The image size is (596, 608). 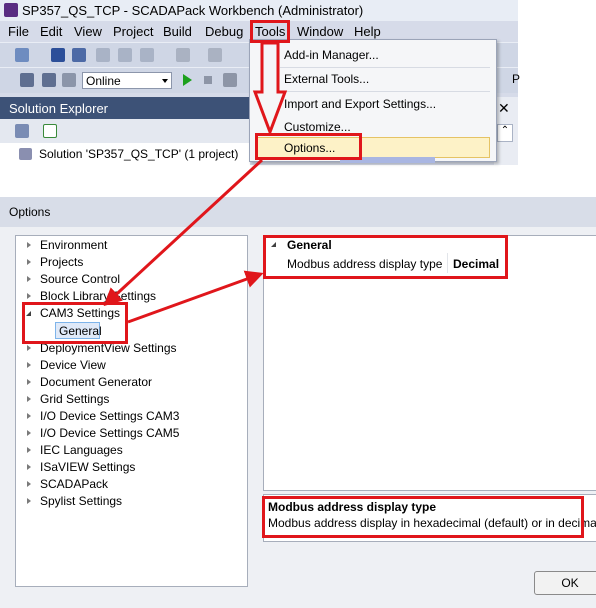 I want to click on annotation-arrows, so click(x=195, y=182).